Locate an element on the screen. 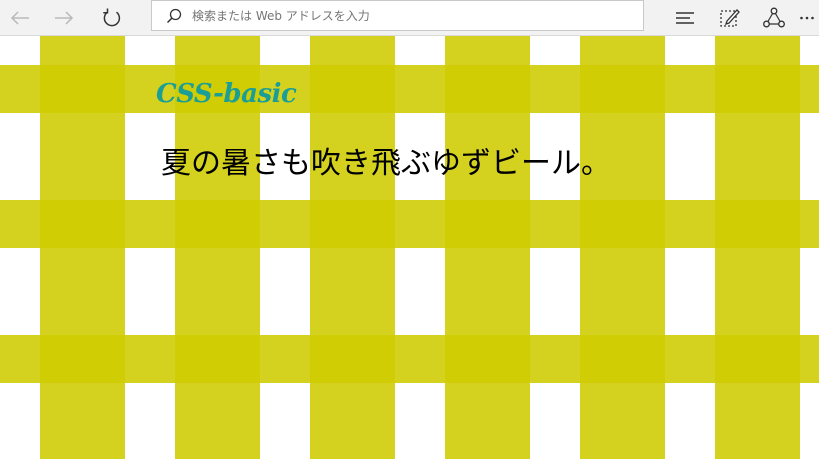  forward-button is located at coordinates (64, 18).